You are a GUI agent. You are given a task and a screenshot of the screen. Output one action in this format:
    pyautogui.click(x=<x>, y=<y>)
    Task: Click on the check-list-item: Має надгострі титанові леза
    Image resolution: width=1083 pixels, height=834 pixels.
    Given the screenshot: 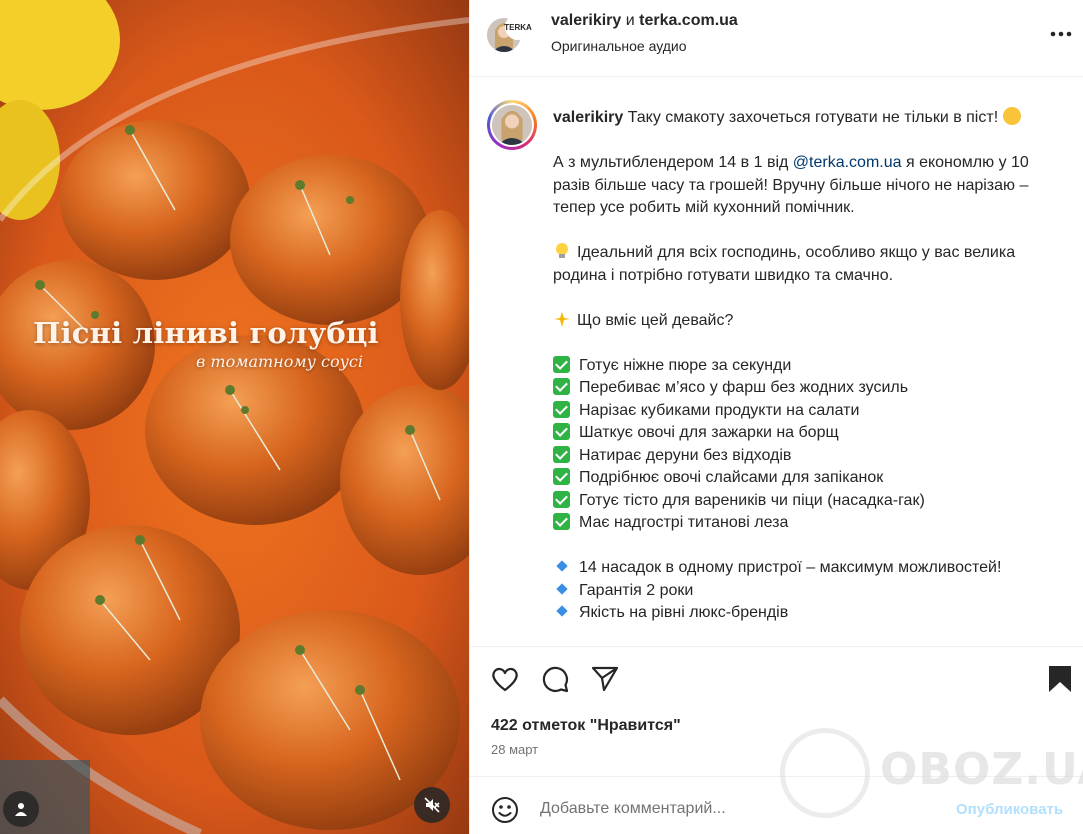 What is the action you would take?
    pyautogui.click(x=805, y=523)
    